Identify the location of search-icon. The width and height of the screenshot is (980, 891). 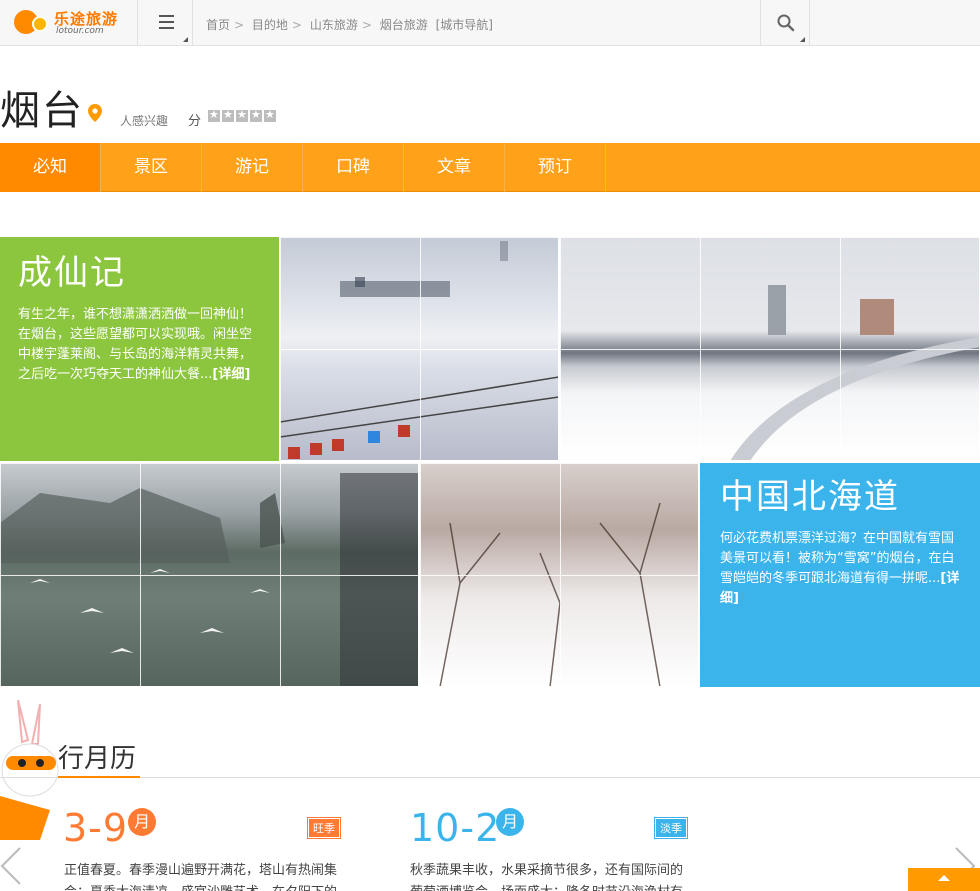
(786, 23).